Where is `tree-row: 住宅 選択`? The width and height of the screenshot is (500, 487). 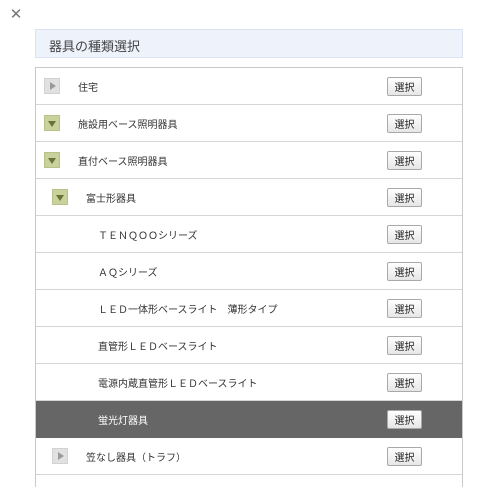 tree-row: 住宅 選択 is located at coordinates (249, 86).